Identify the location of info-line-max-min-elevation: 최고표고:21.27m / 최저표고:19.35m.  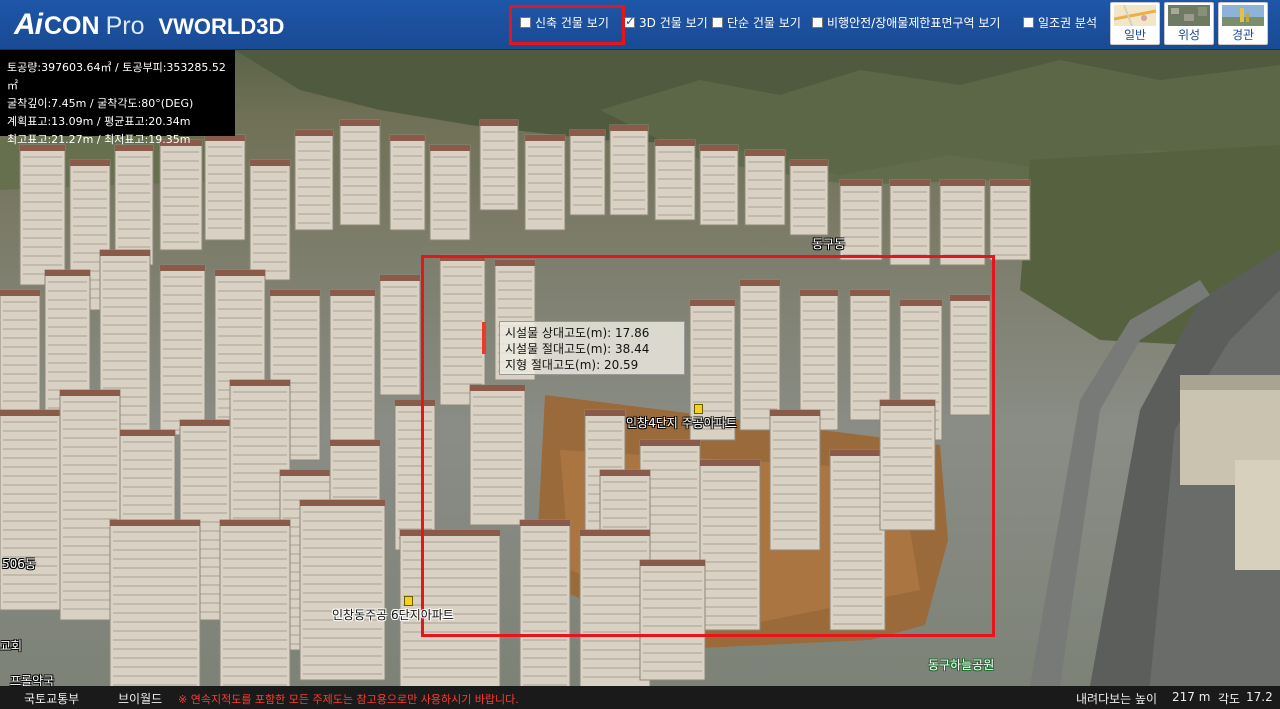
(99, 139).